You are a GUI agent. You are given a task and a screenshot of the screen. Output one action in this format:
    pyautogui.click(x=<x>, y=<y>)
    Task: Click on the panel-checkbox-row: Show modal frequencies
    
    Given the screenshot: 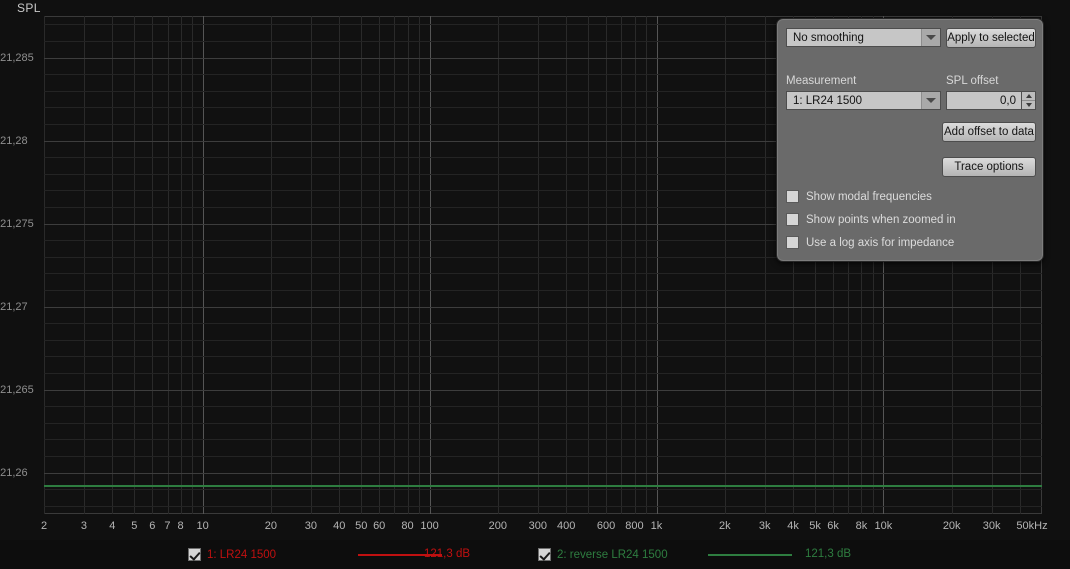 What is the action you would take?
    pyautogui.click(x=859, y=196)
    